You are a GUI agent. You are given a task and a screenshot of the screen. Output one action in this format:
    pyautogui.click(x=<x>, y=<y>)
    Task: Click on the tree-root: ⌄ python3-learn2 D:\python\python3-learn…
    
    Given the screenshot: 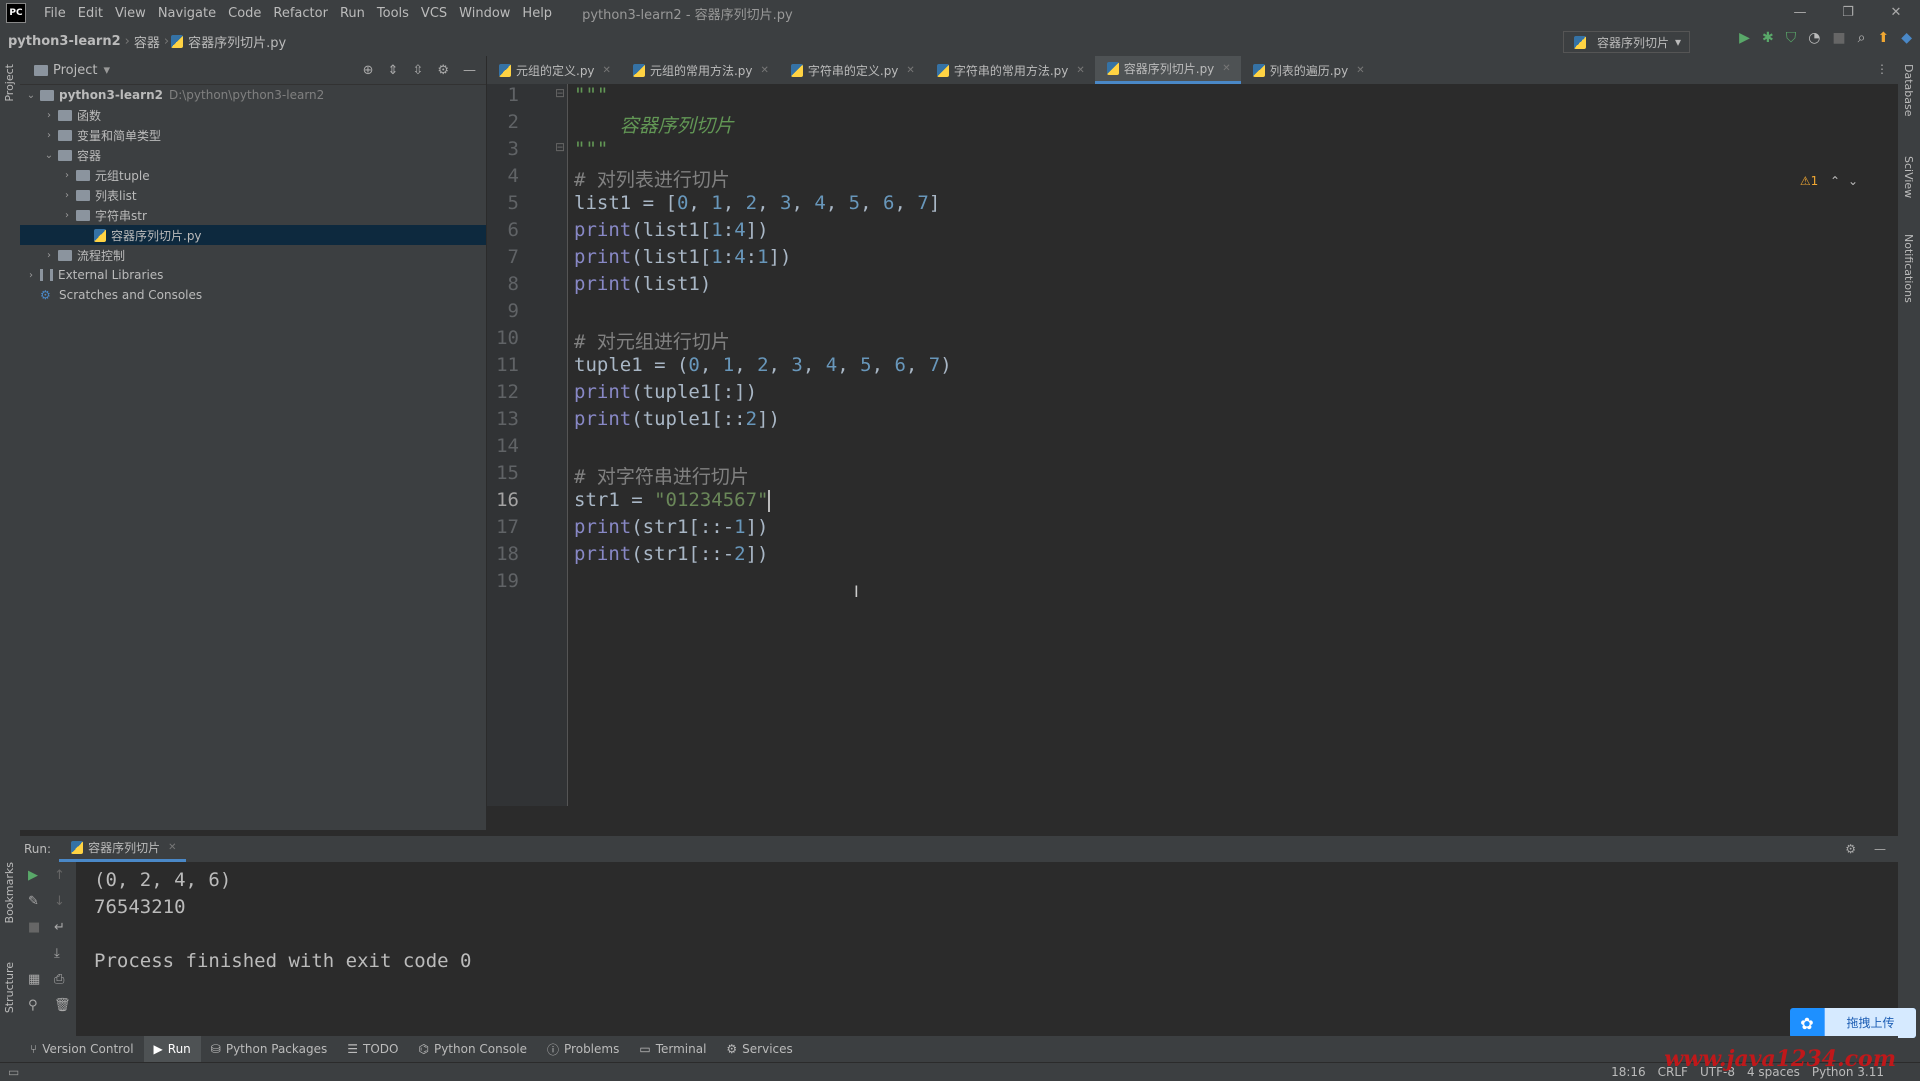 What is the action you would take?
    pyautogui.click(x=253, y=95)
    